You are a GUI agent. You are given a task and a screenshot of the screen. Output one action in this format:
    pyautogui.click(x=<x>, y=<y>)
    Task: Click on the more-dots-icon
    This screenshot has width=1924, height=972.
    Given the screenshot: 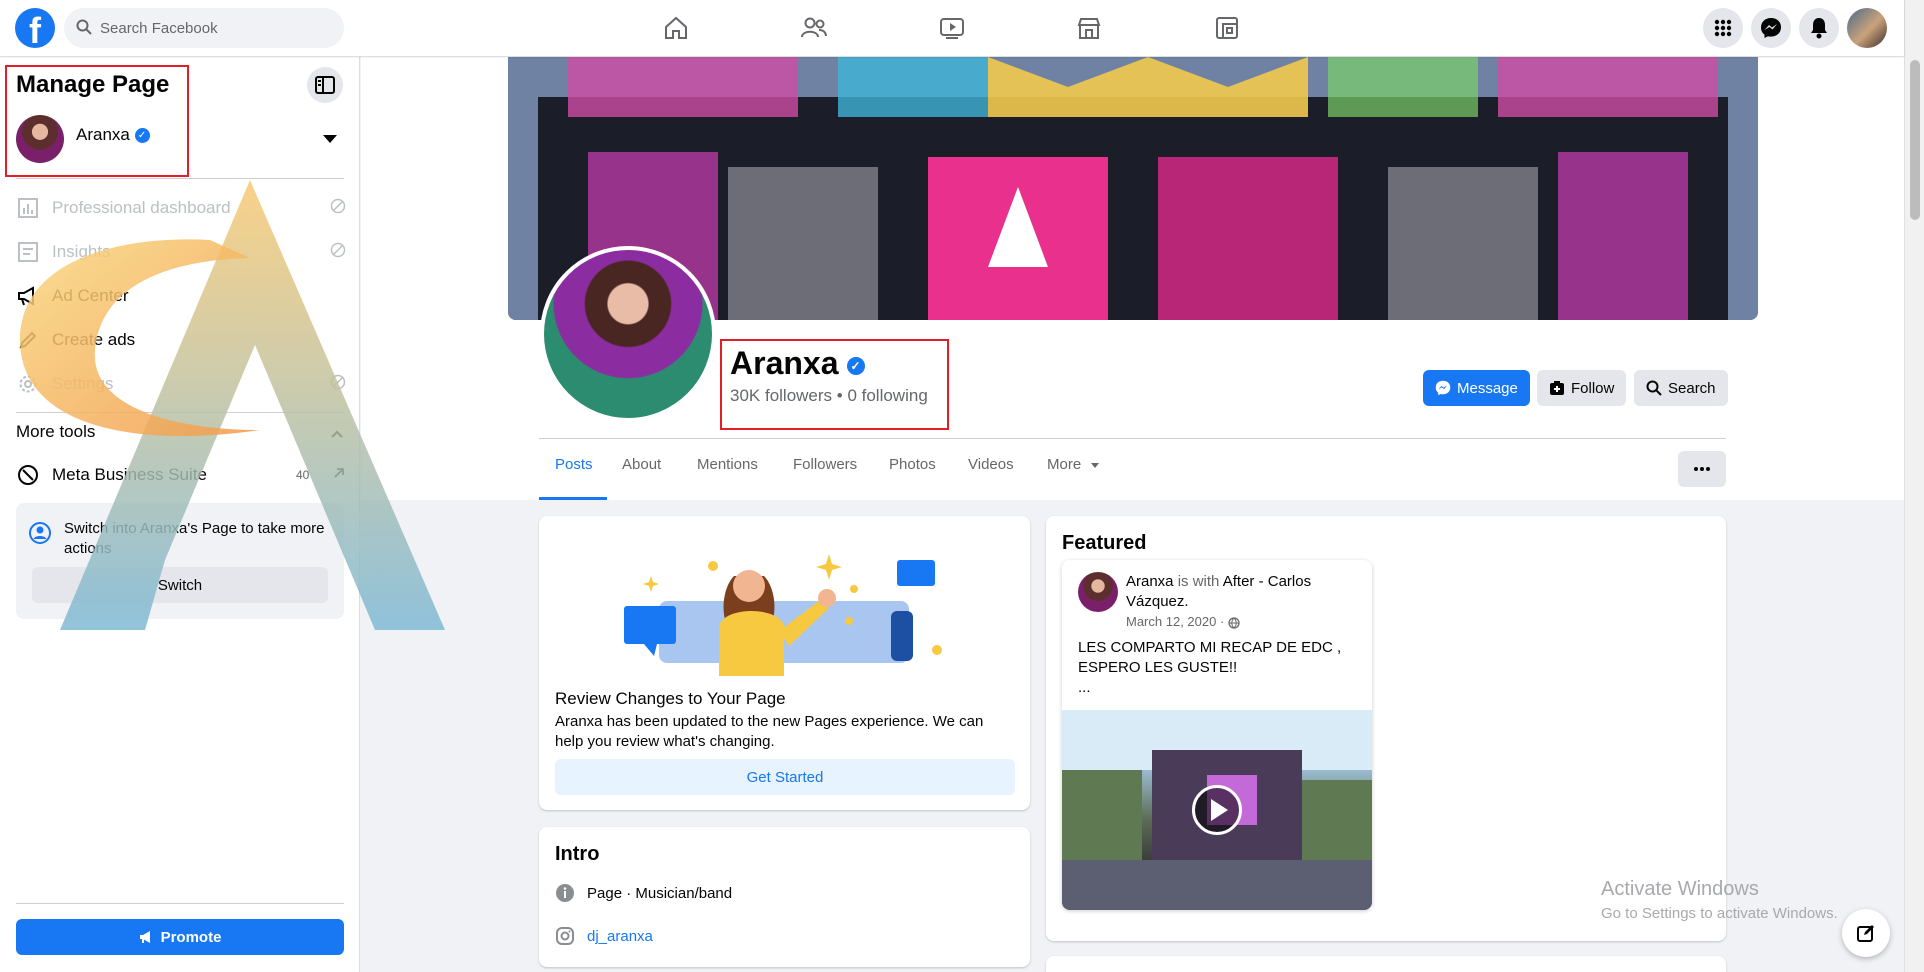 What is the action you would take?
    pyautogui.click(x=1702, y=469)
    